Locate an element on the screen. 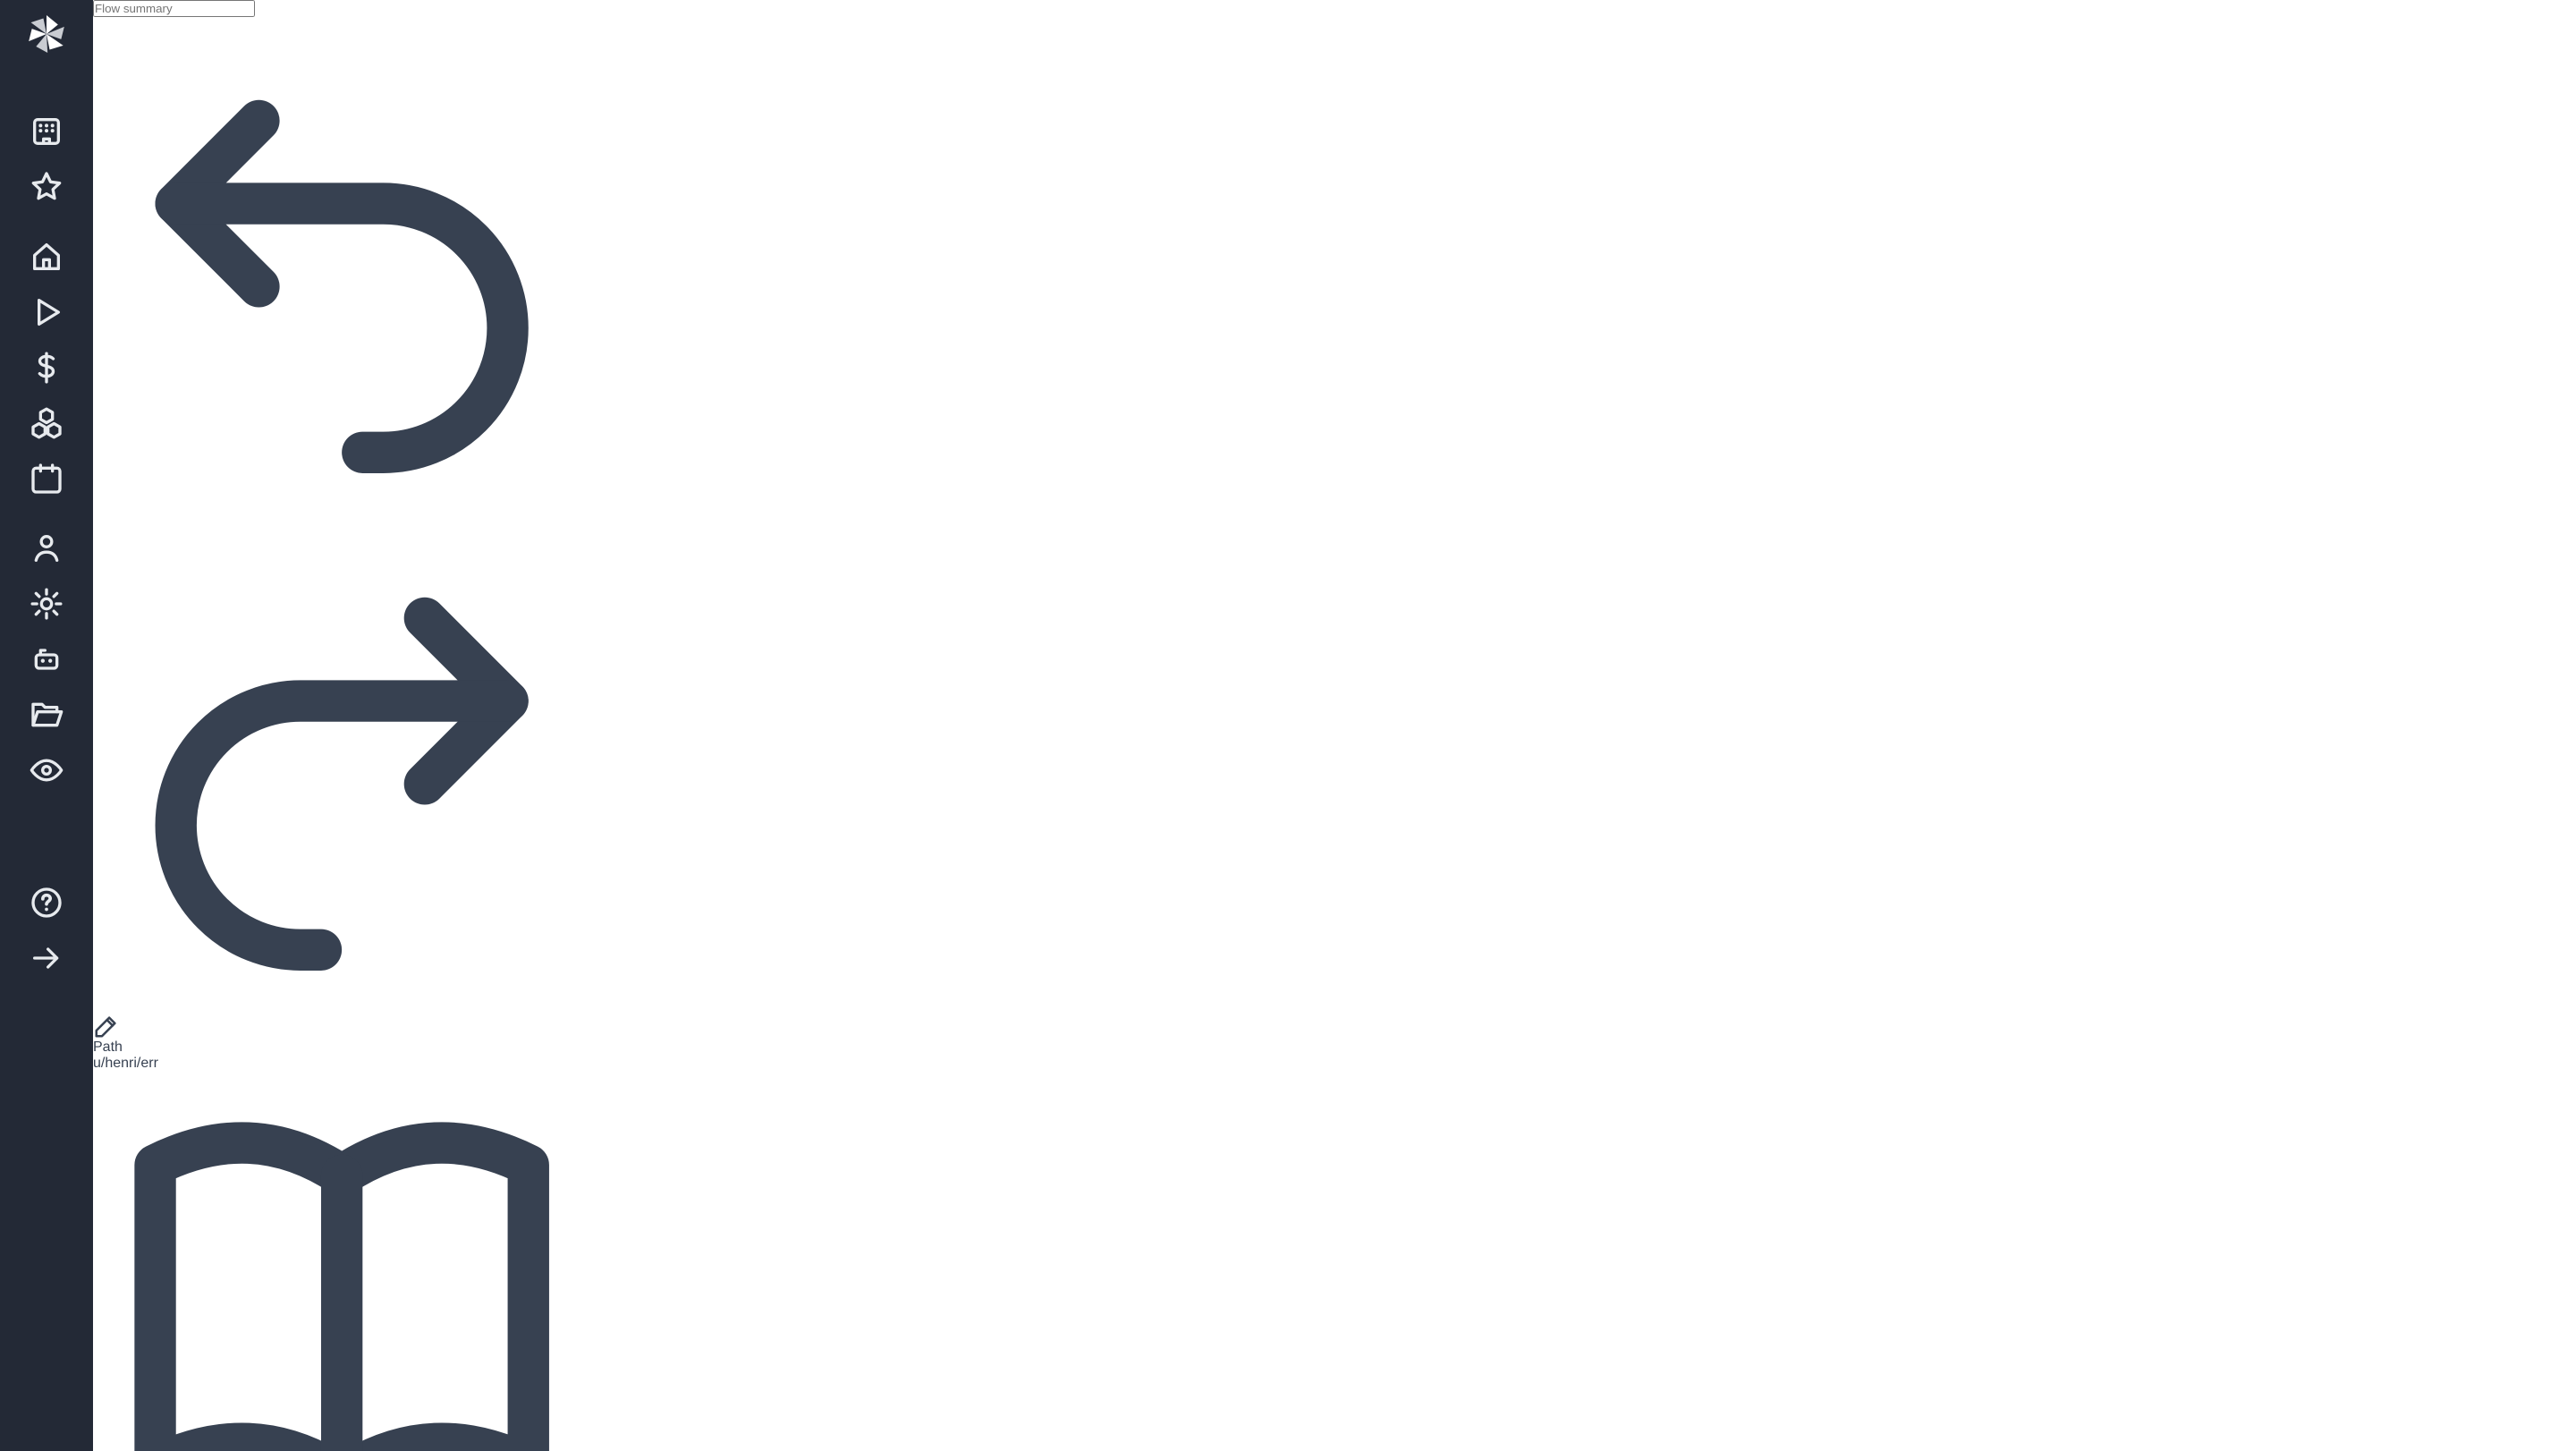 Image resolution: width=2576 pixels, height=1451 pixels. windmill-logo-icon is located at coordinates (46, 34).